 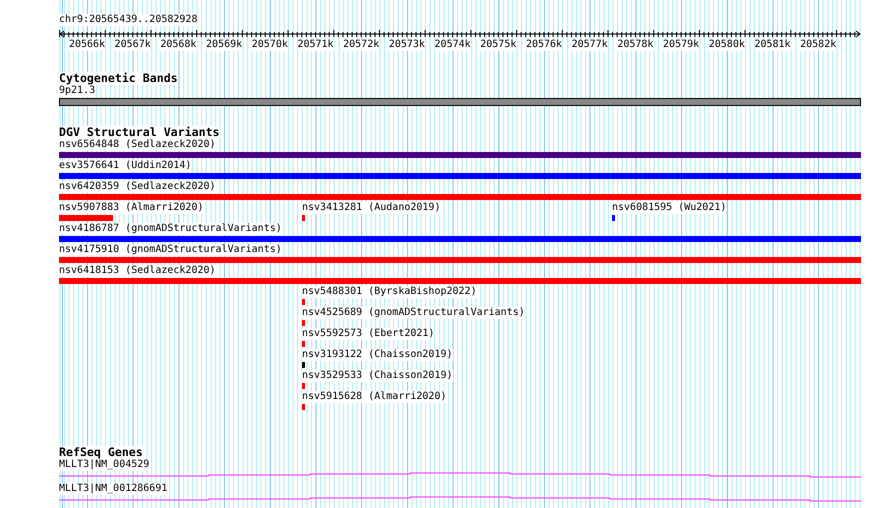 What do you see at coordinates (726, 45) in the screenshot?
I see `ruler-label: 20580k` at bounding box center [726, 45].